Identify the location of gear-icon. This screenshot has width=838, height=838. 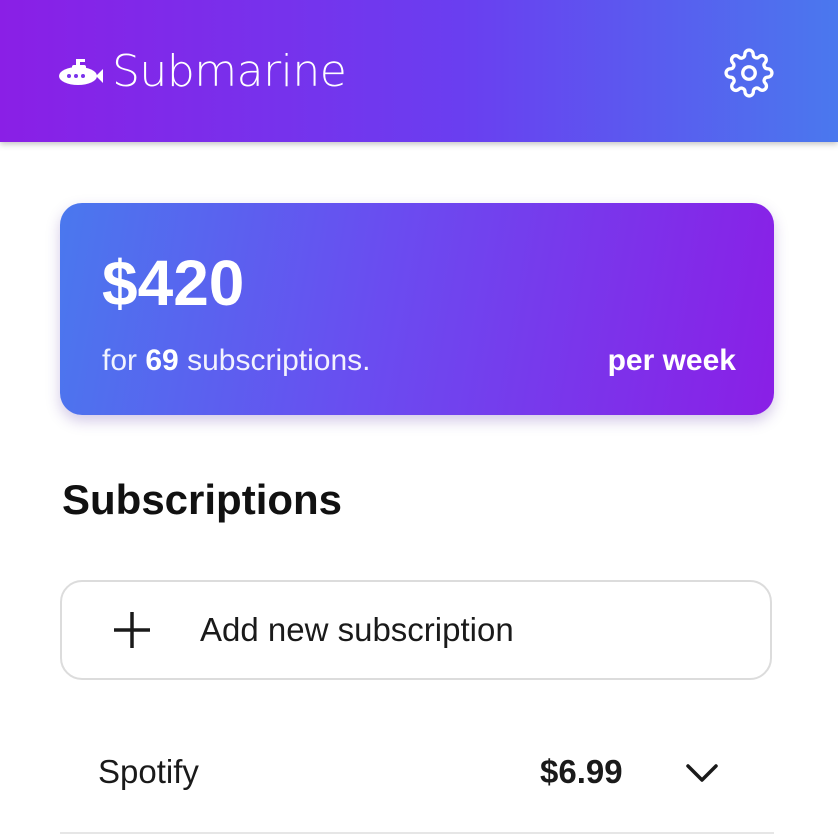
(749, 73).